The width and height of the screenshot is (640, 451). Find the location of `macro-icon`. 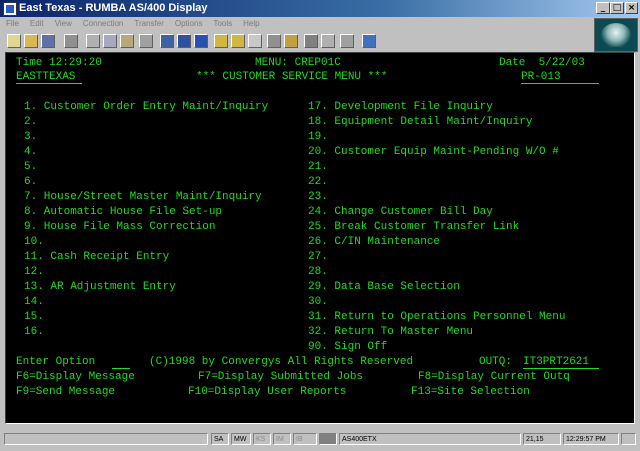

macro-icon is located at coordinates (255, 41).